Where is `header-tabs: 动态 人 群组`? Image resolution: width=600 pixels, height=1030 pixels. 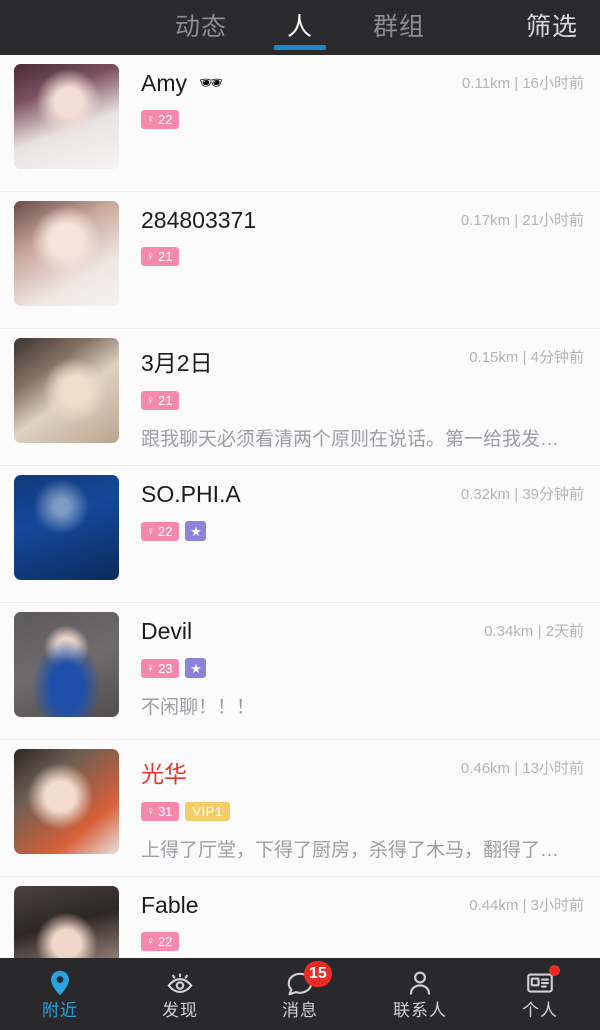 header-tabs: 动态 人 群组 is located at coordinates (300, 27).